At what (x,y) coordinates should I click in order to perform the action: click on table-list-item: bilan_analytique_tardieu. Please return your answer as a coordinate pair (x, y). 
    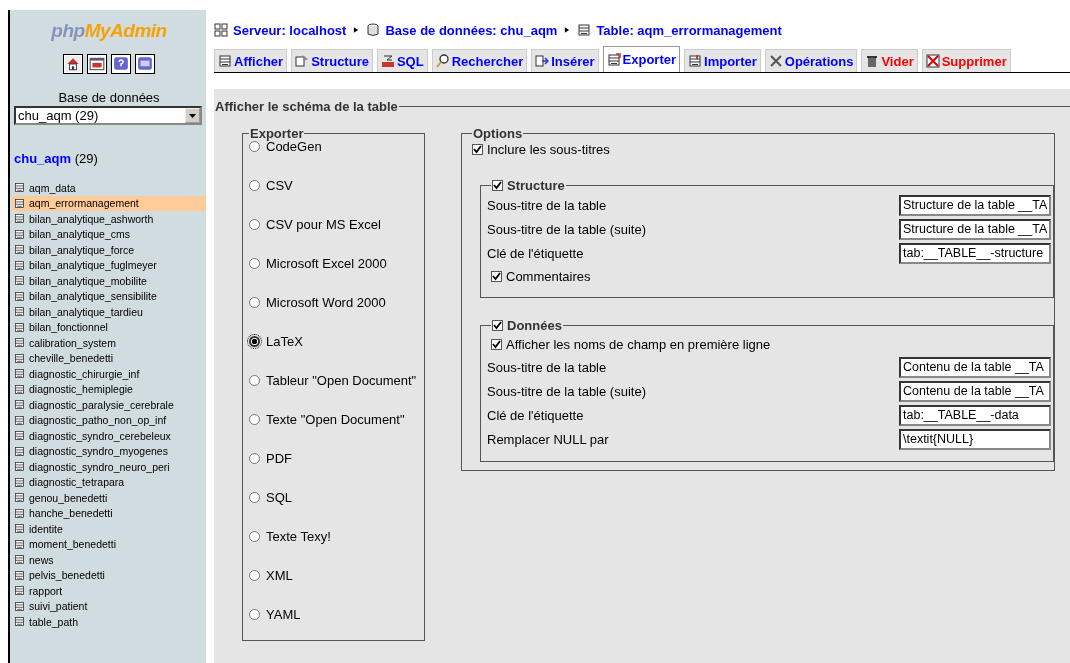
    Looking at the image, I should click on (109, 312).